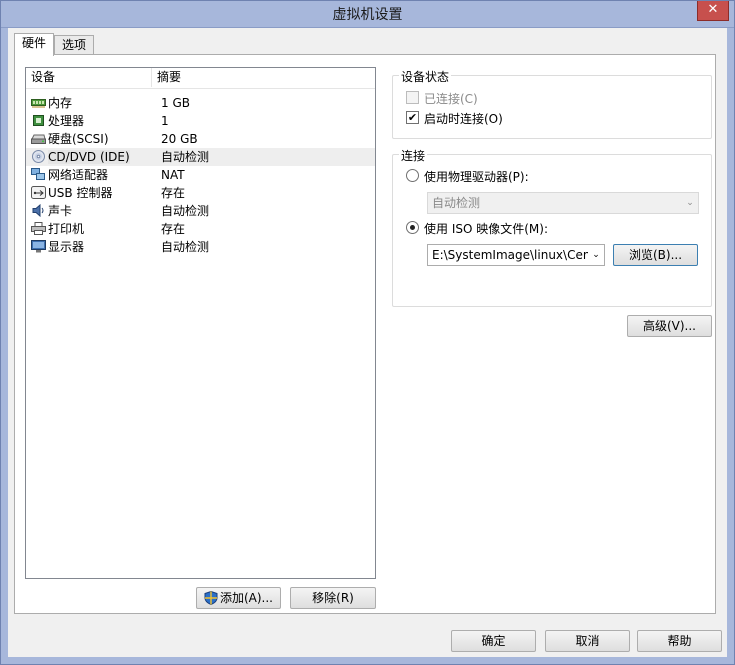  I want to click on close-icon: ✕, so click(713, 9).